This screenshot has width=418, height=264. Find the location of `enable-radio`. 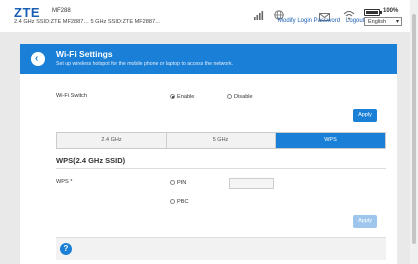

enable-radio is located at coordinates (172, 96).